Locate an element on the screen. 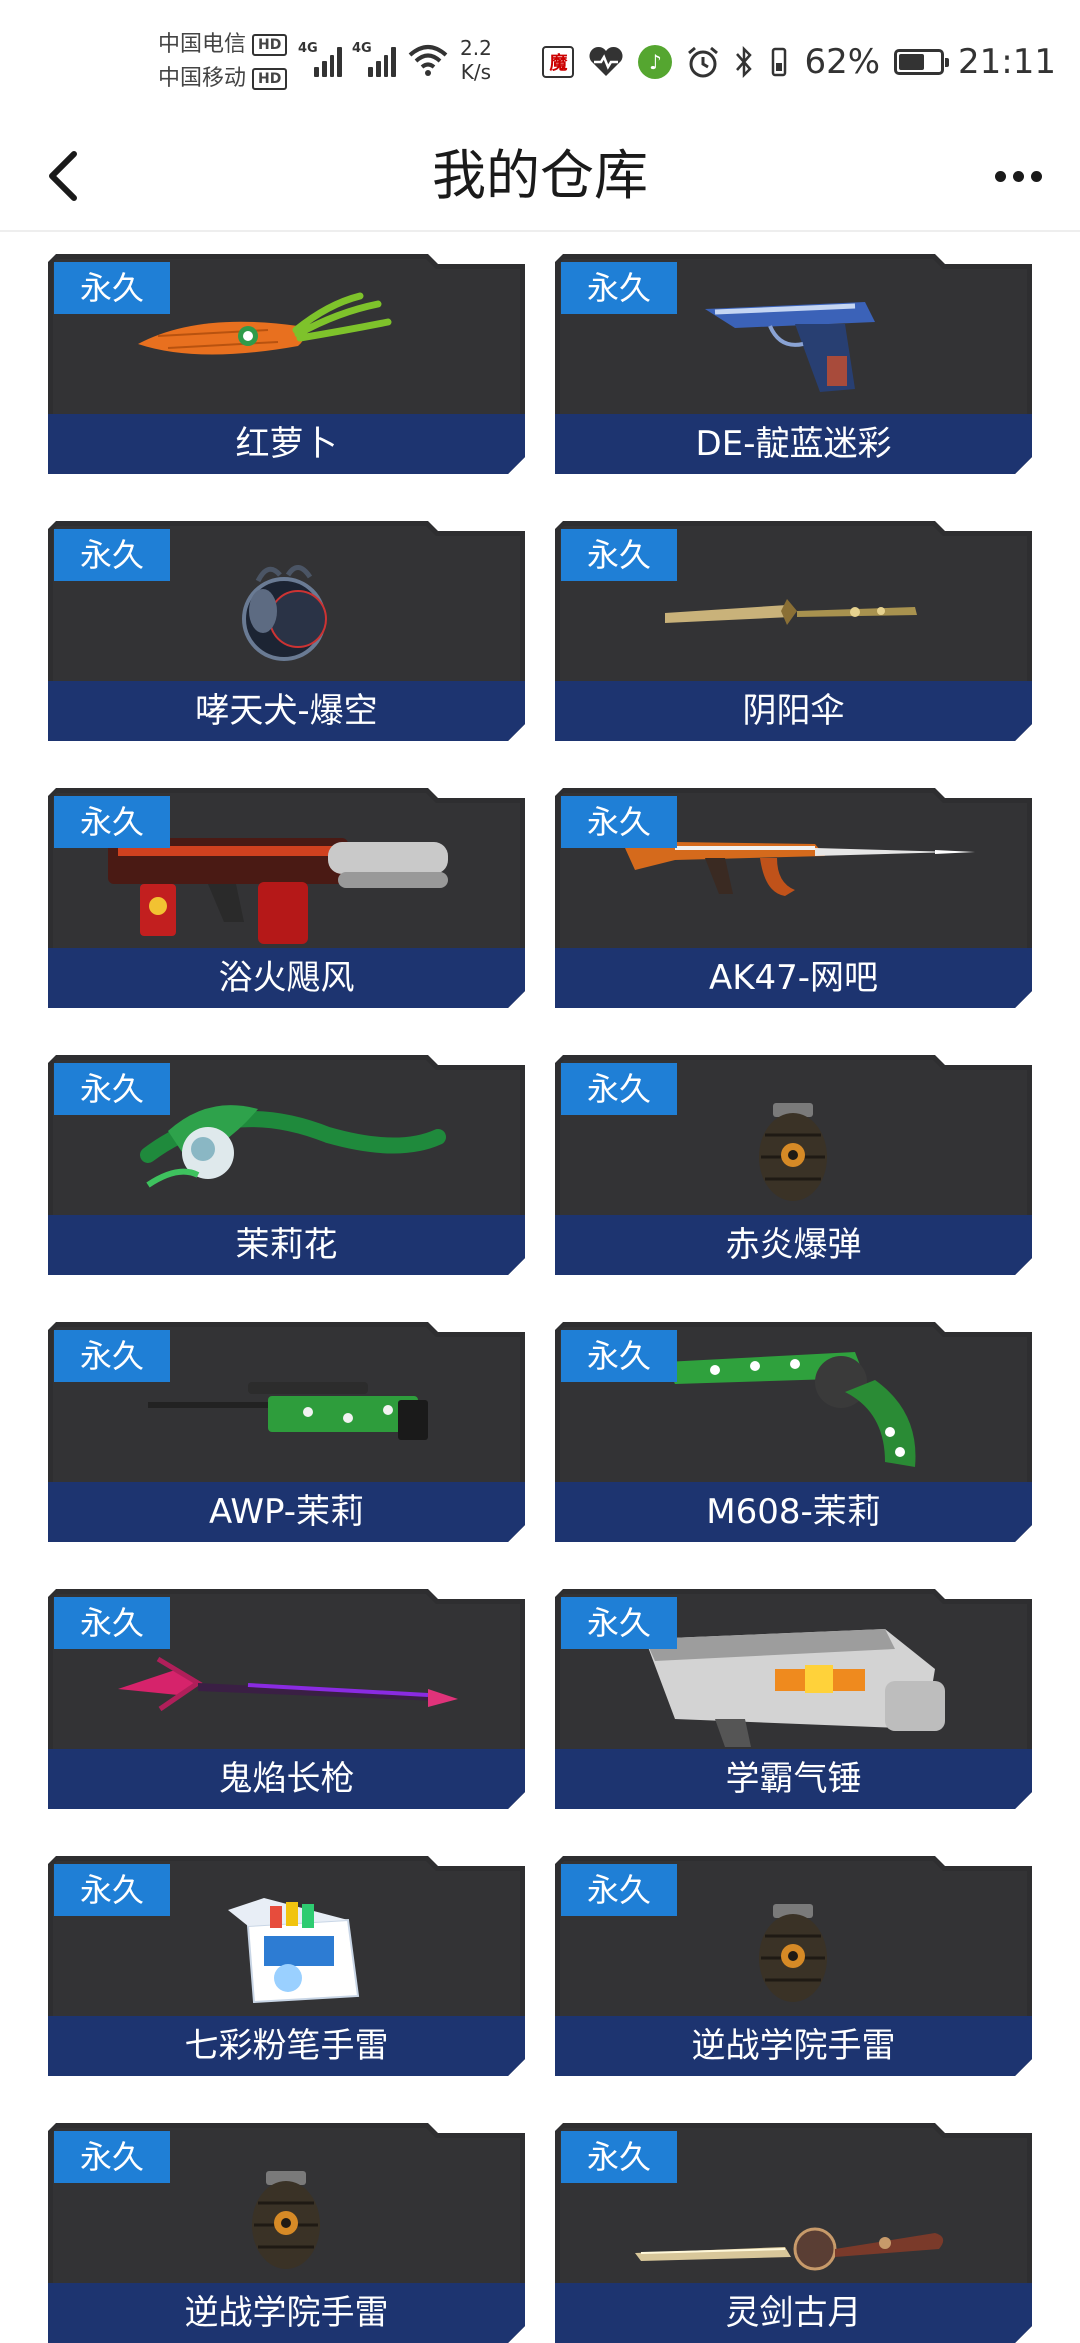 The height and width of the screenshot is (2343, 1080). vibrate-icon is located at coordinates (779, 62).